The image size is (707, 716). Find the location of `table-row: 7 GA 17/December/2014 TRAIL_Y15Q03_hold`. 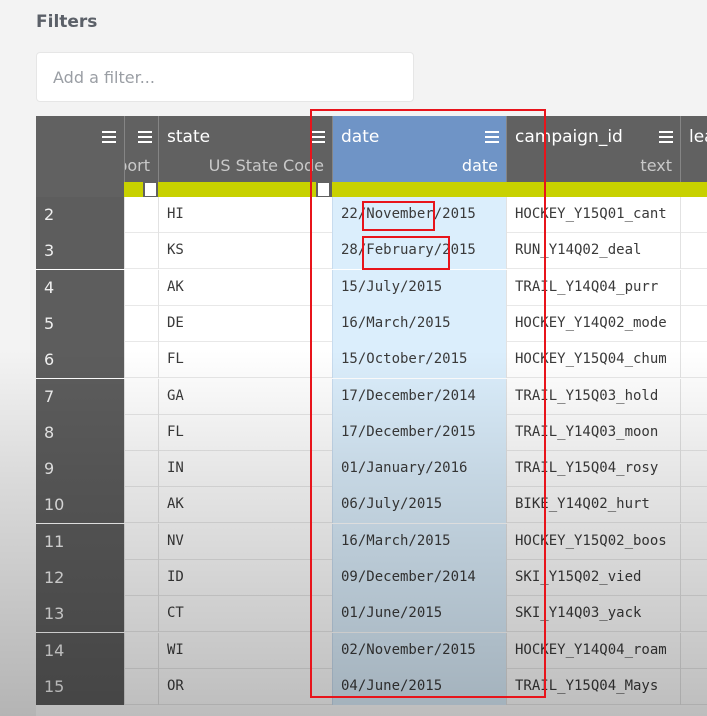

table-row: 7 GA 17/December/2014 TRAIL_Y15Q03_hold is located at coordinates (371, 396).